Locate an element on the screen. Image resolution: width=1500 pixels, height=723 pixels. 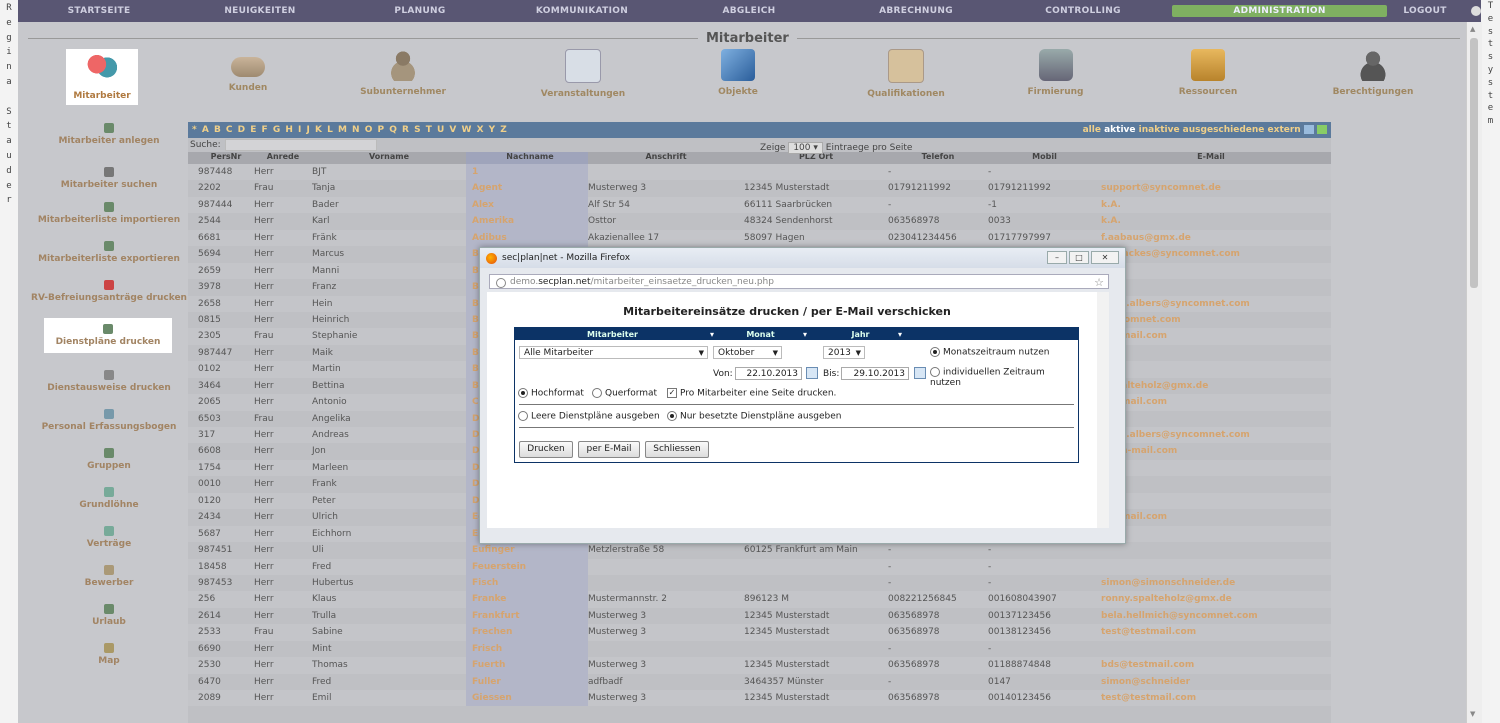
col-vorname: Vorname is located at coordinates (389, 158).